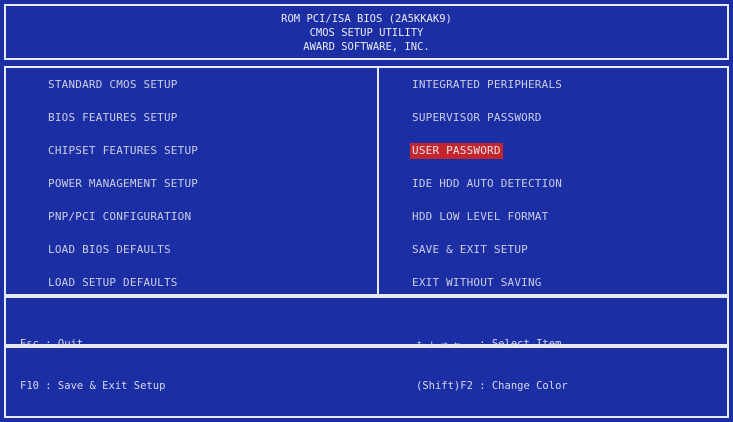  Describe the element at coordinates (366, 47) in the screenshot. I see `vendor-name: AWARD SOFTWARE, INC.` at that location.